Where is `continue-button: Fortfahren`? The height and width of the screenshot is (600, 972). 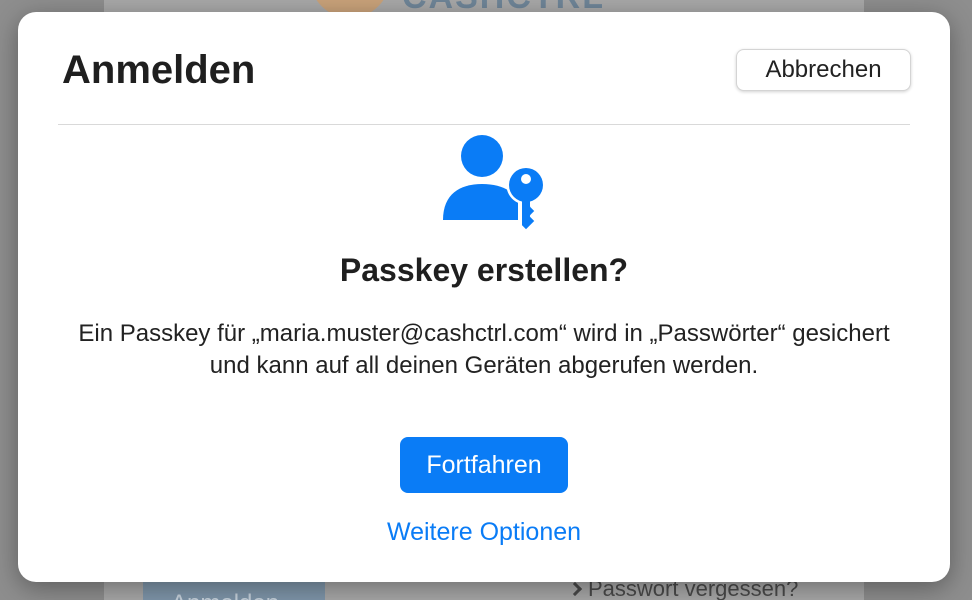 continue-button: Fortfahren is located at coordinates (484, 465).